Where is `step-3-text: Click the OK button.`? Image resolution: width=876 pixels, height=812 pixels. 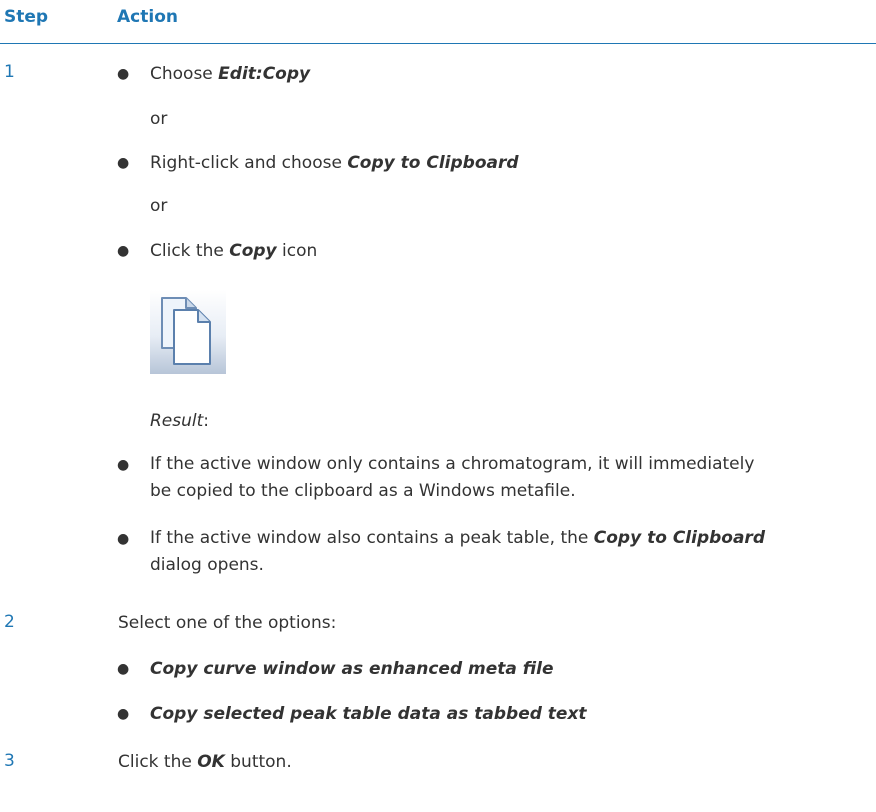
step-3-text: Click the OK button. is located at coordinates (205, 762).